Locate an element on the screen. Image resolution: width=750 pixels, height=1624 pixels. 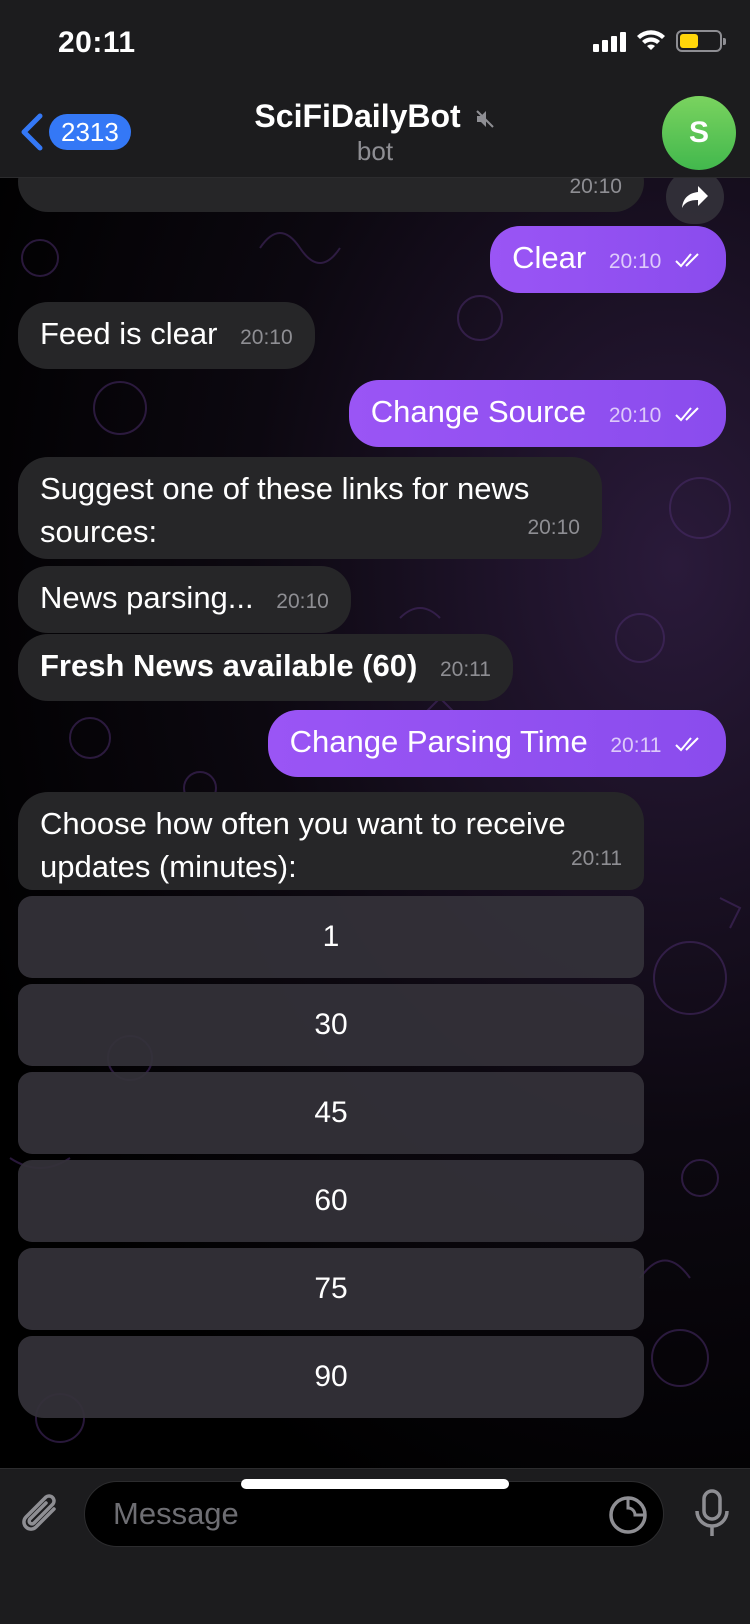
message-incoming: Feed is clear 20:10 is located at coordinates (166, 335).